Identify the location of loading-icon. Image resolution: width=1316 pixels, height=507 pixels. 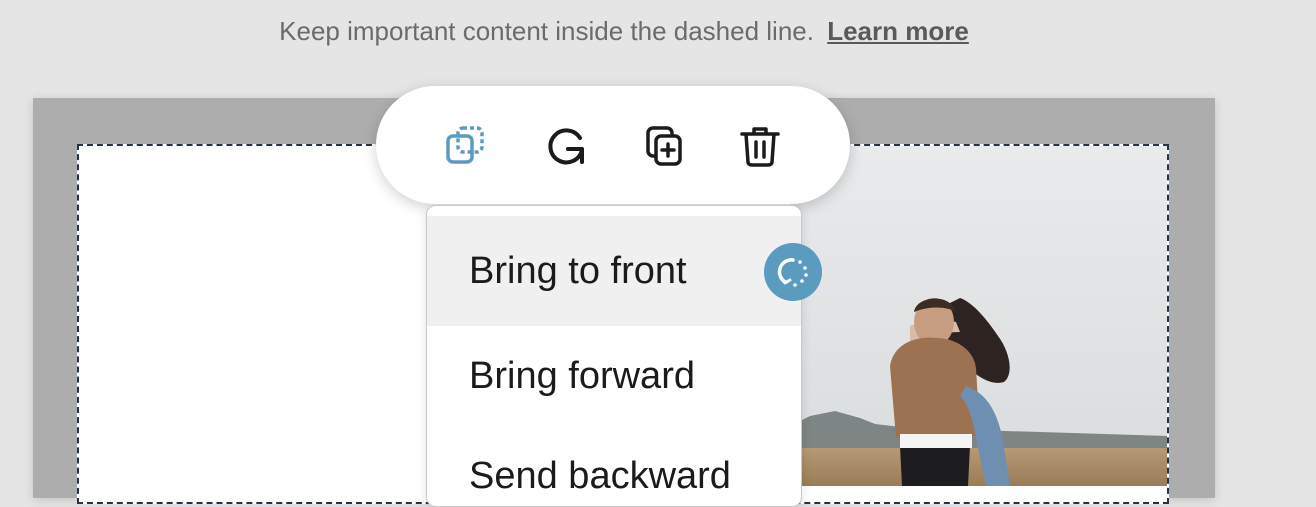
(792, 272).